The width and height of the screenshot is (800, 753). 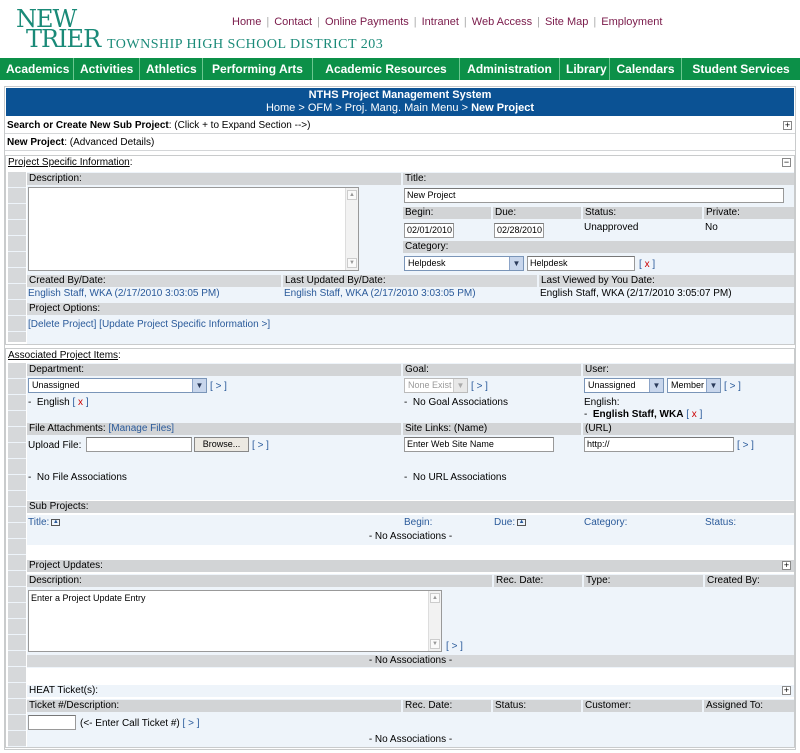 I want to click on category-text-input: Helpdesk, so click(x=581, y=263).